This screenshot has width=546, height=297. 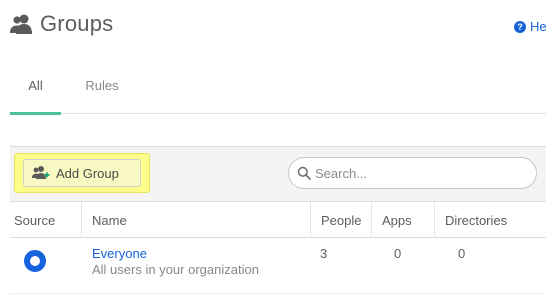 I want to click on column-header-name: Name, so click(x=195, y=220).